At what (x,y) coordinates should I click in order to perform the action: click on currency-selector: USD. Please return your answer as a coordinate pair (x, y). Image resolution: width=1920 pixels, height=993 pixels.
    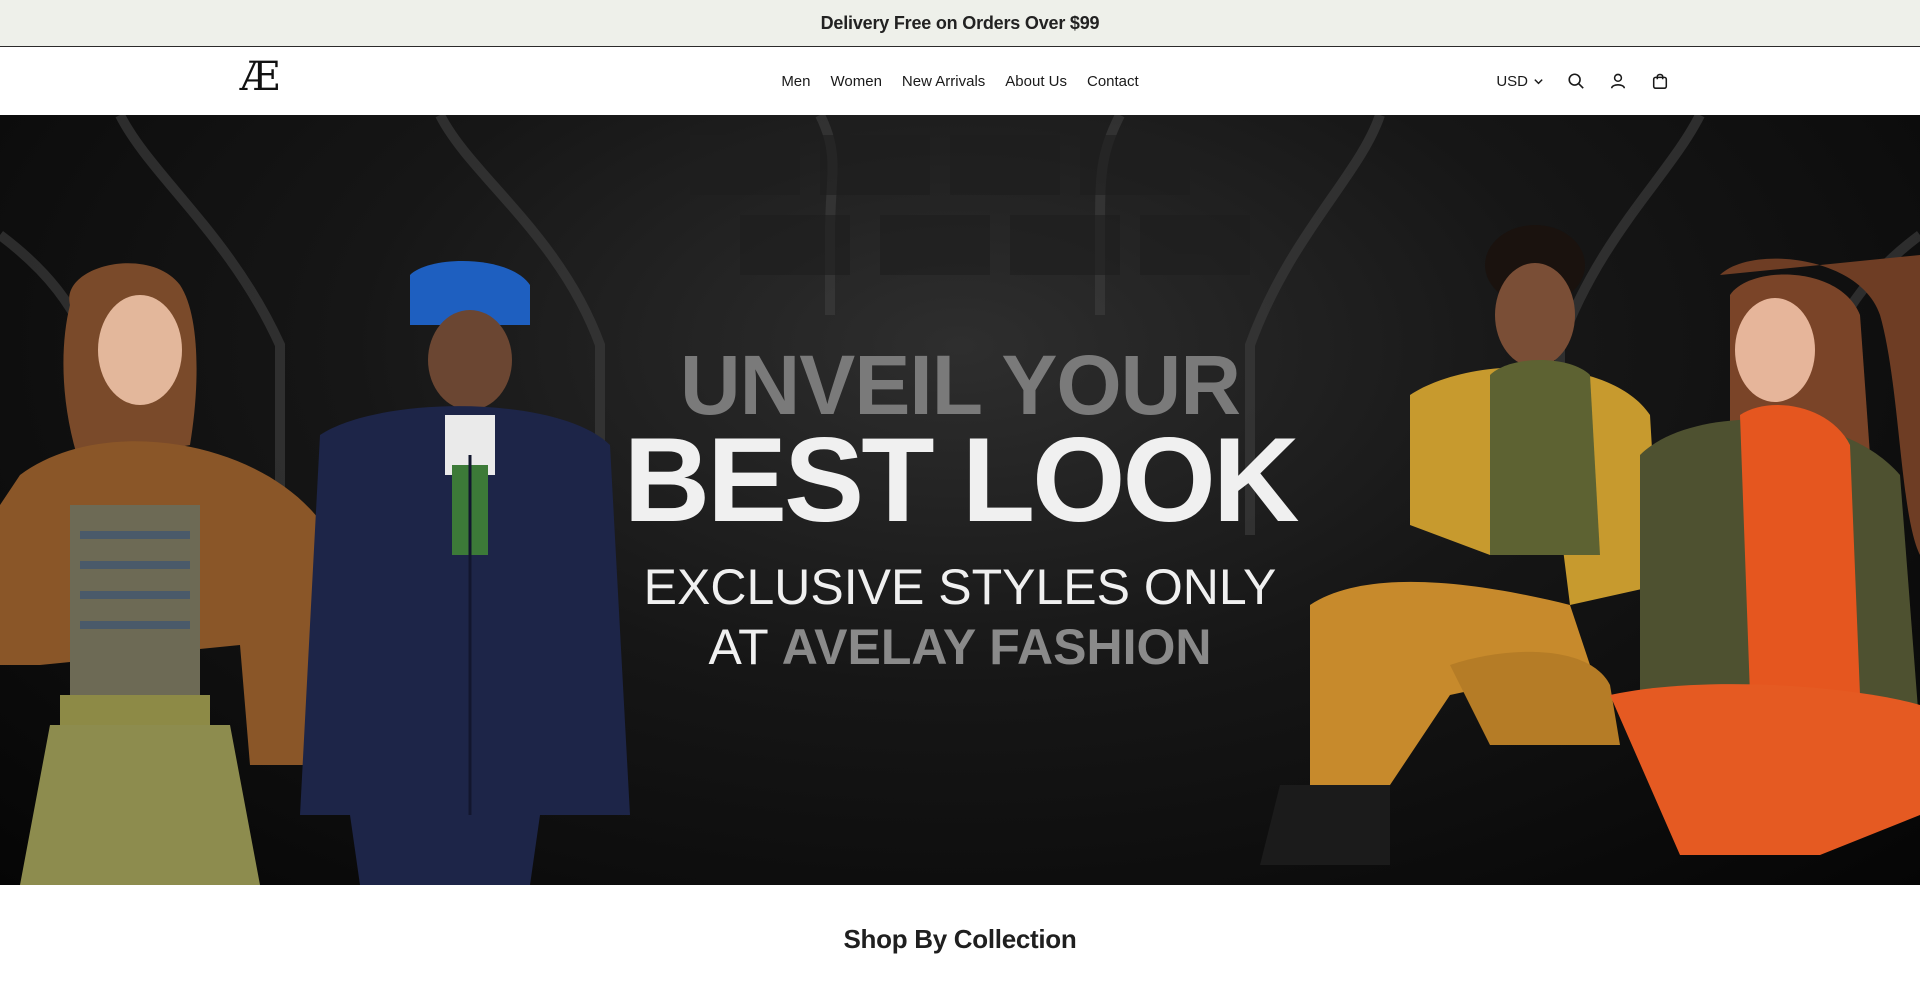
    Looking at the image, I should click on (1520, 81).